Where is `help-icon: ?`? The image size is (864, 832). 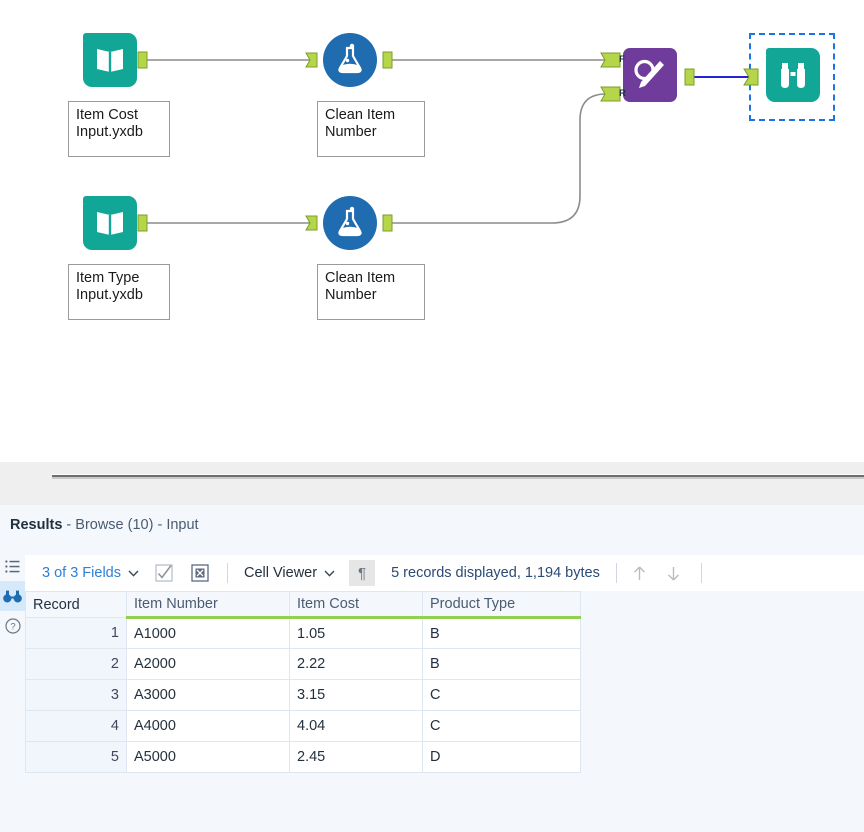 help-icon: ? is located at coordinates (12, 626).